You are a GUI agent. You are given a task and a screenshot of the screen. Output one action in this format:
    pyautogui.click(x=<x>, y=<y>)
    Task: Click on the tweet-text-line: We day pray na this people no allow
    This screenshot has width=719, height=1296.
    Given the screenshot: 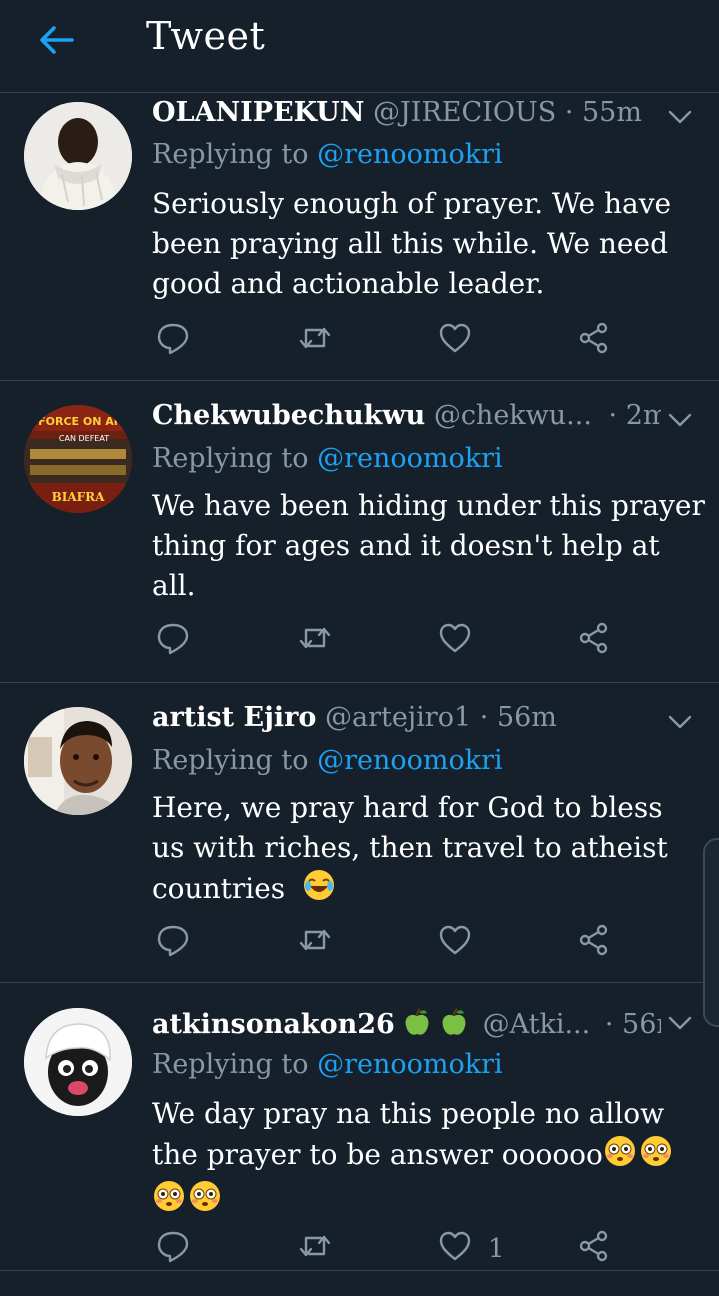 What is the action you would take?
    pyautogui.click(x=408, y=1113)
    